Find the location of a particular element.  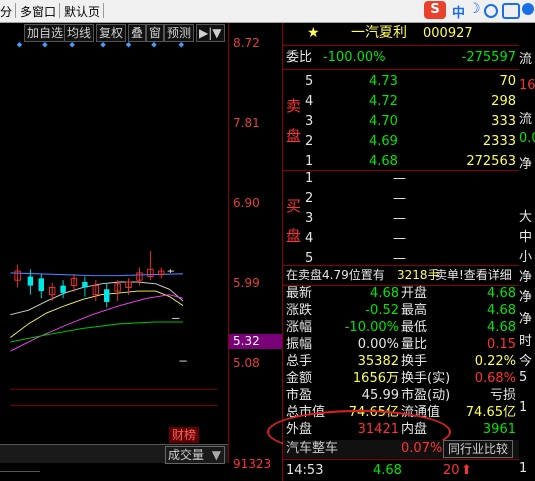

edge-item: 5 is located at coordinates (523, 377).